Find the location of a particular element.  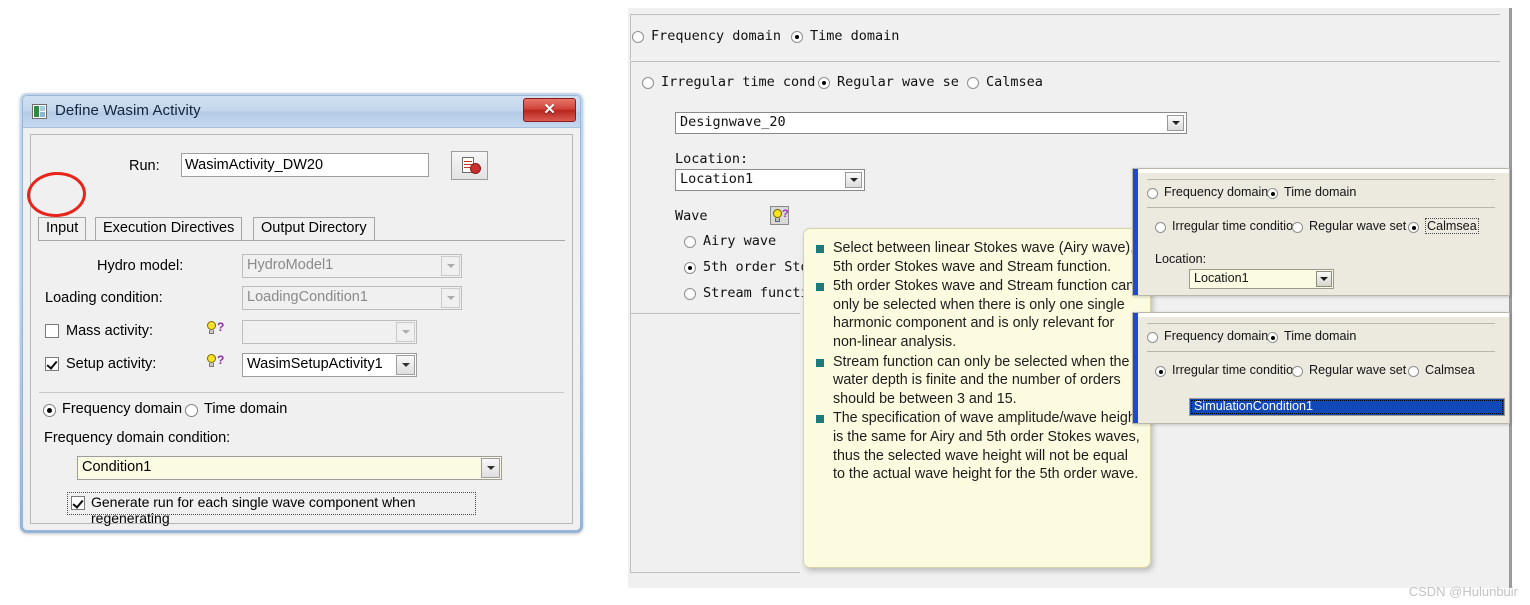

hydro-model-row: Hydro model: HydroModel1 is located at coordinates (301, 267).